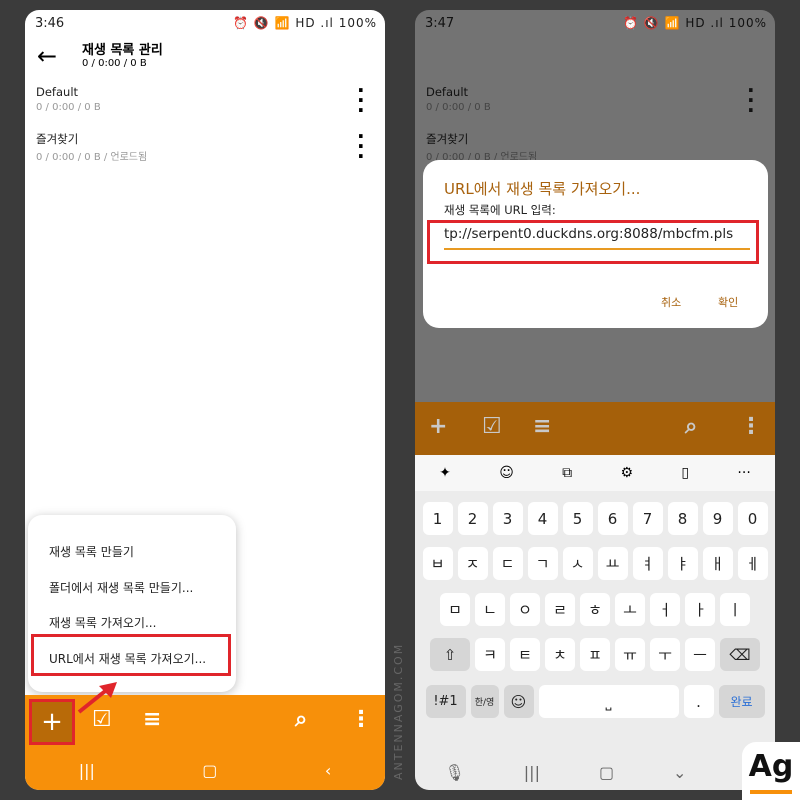 This screenshot has width=800, height=800. I want to click on key: ㅡ, so click(700, 654).